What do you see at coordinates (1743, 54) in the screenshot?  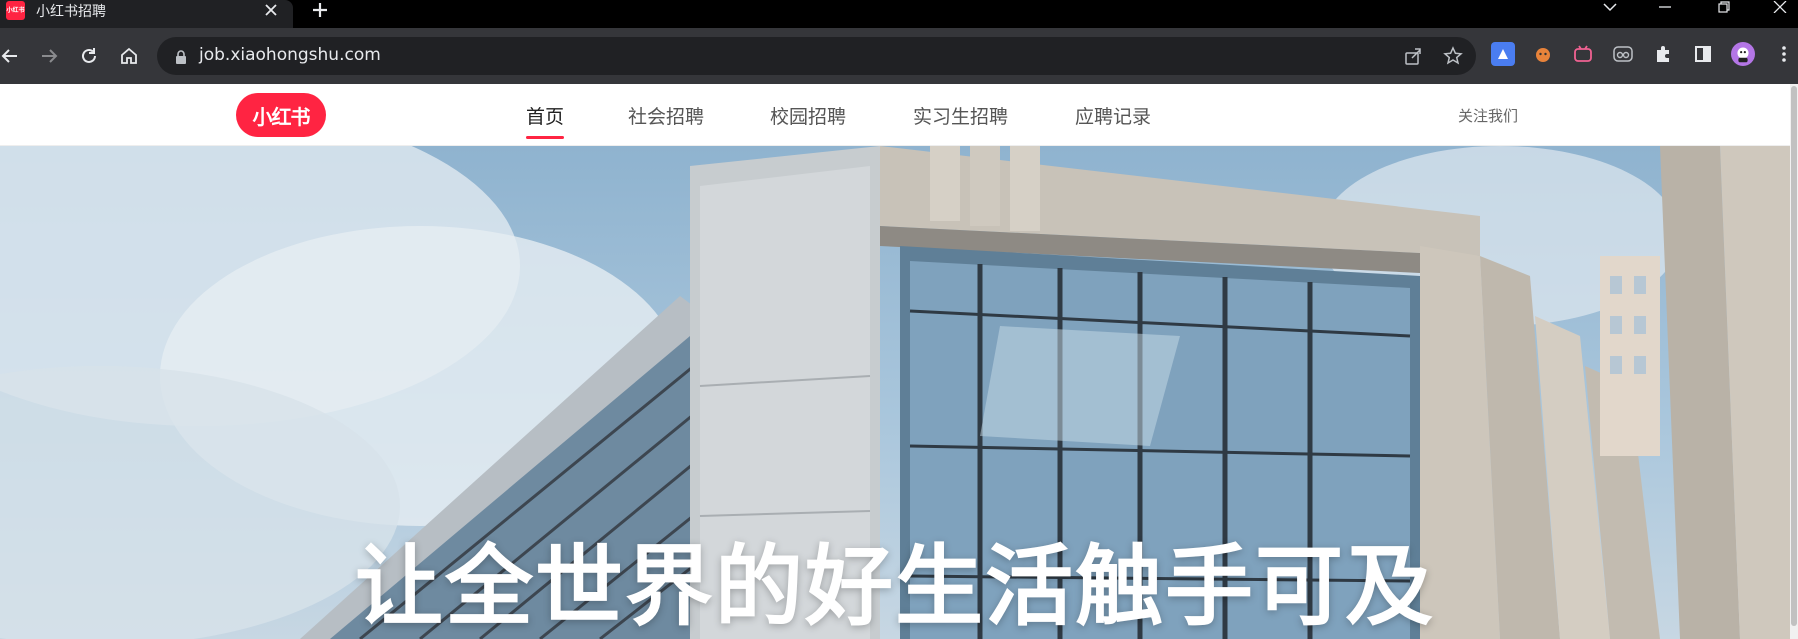 I see `avatar` at bounding box center [1743, 54].